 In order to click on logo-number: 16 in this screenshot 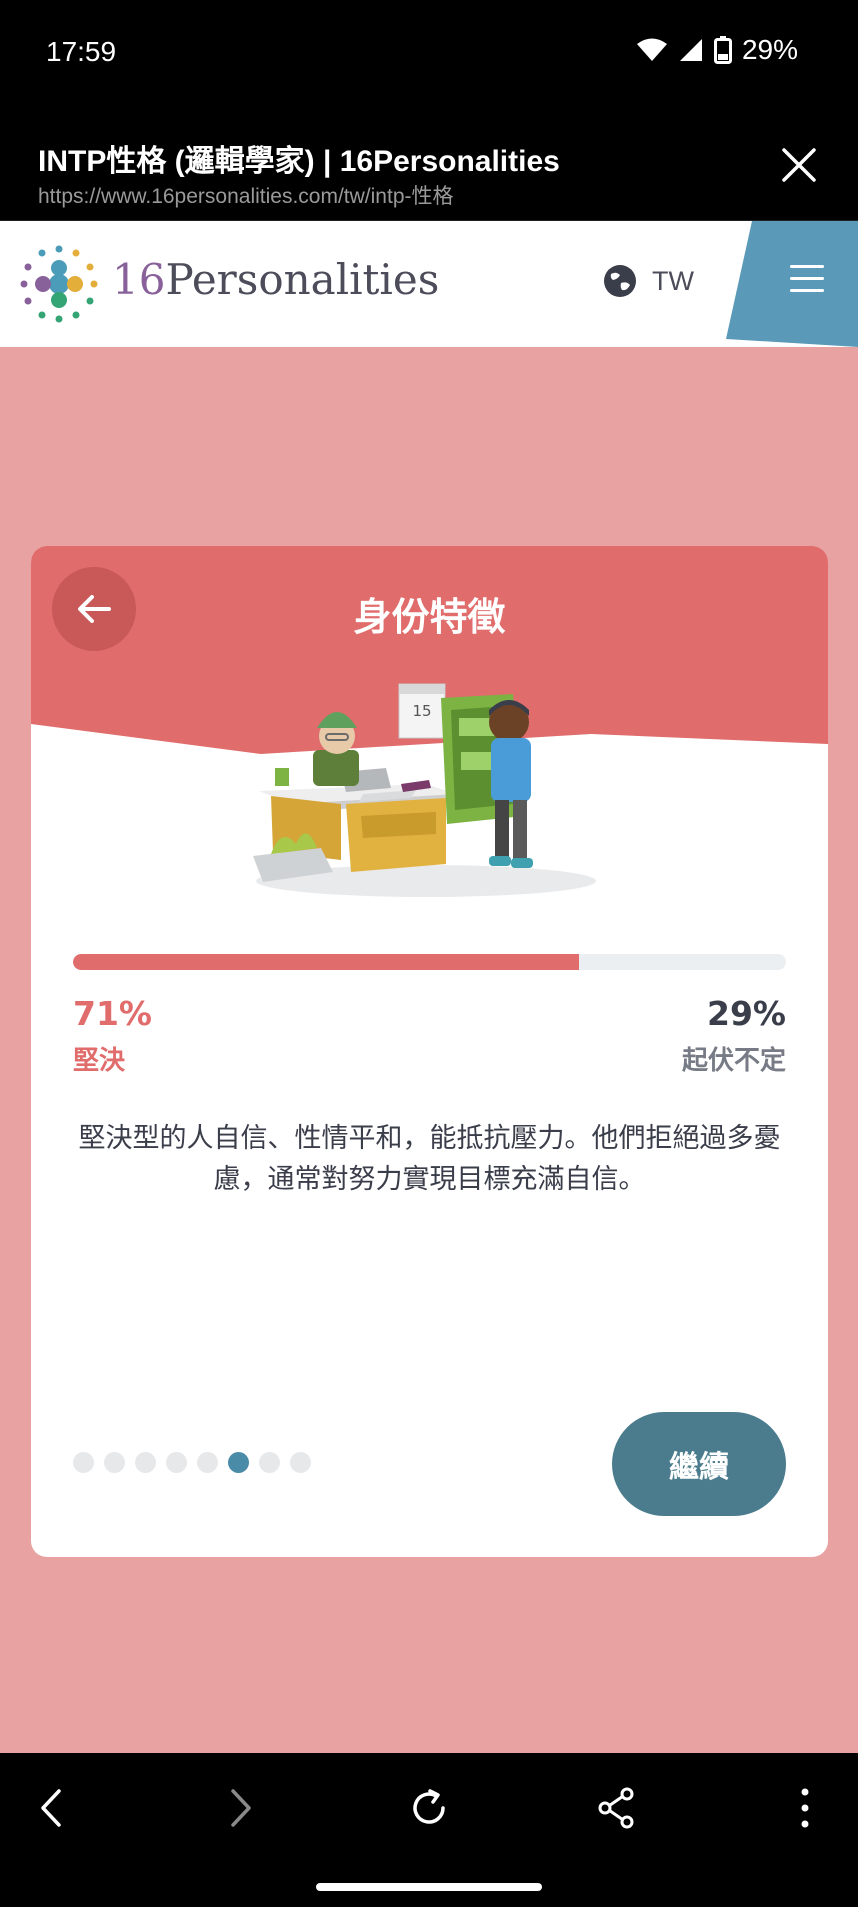, I will do `click(139, 279)`.